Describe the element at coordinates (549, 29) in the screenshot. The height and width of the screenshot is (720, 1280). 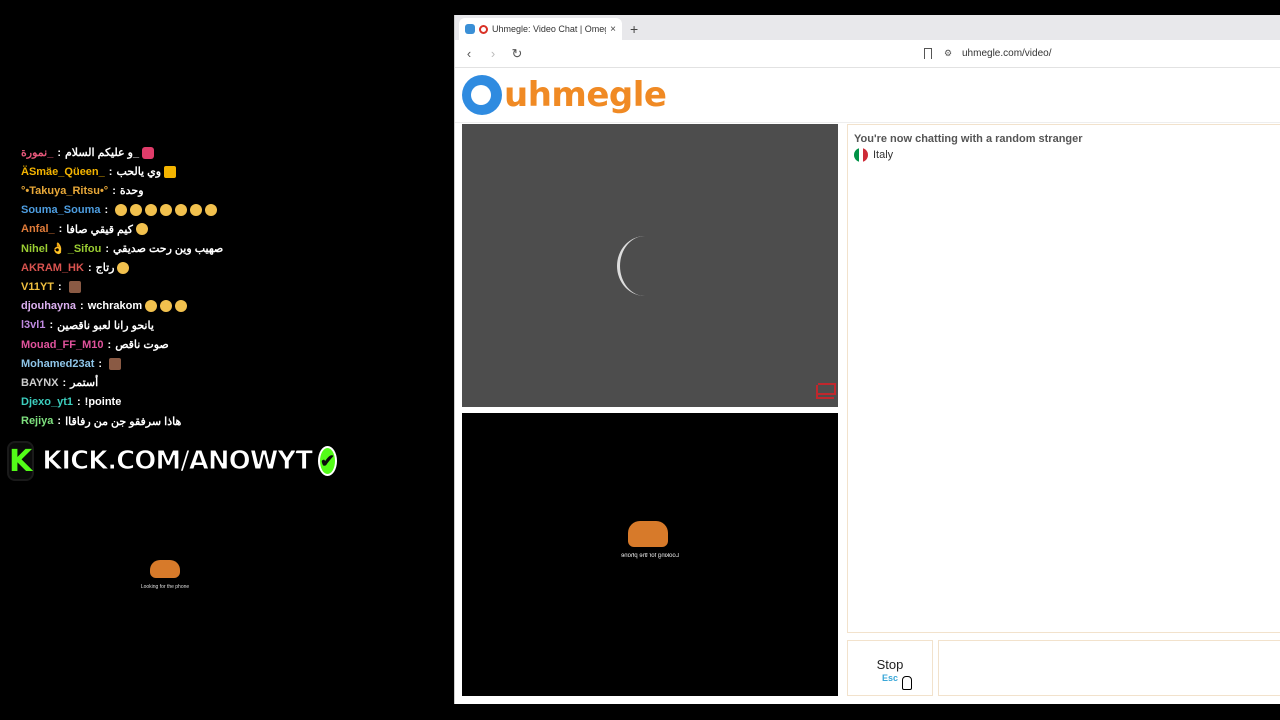
I see `tab-title: Uhmegle: Video Chat | Omeg` at that location.